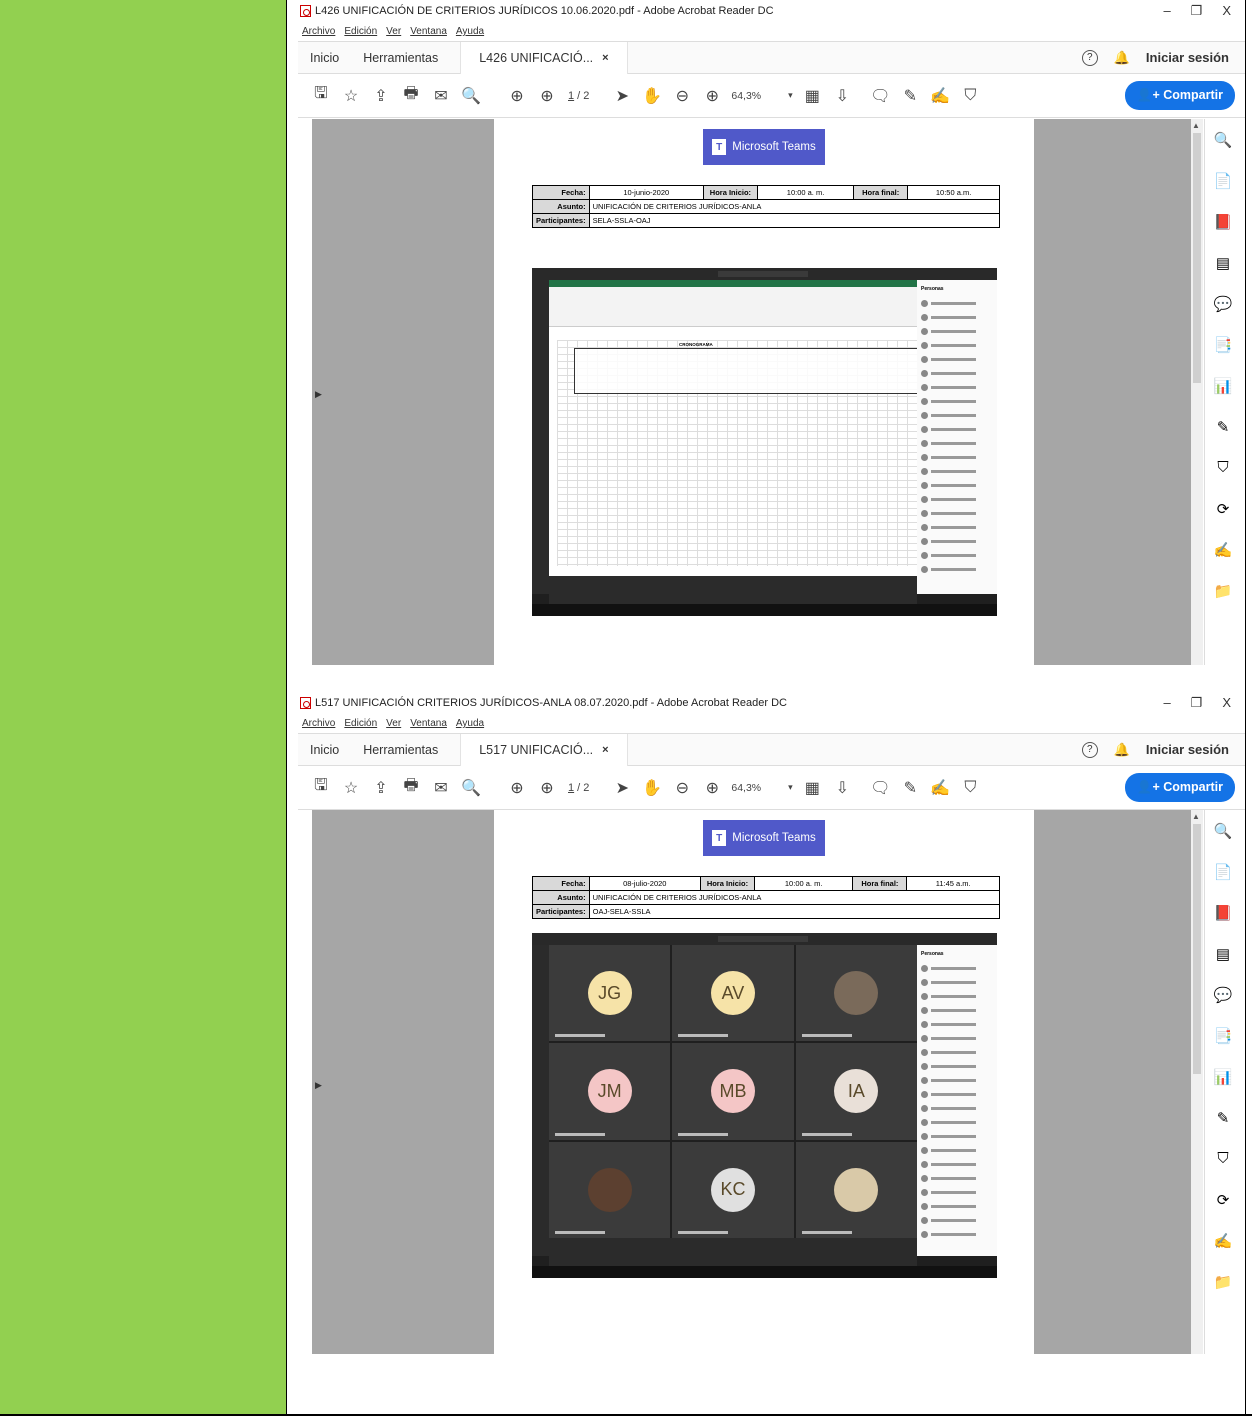 This screenshot has height=1416, width=1252. What do you see at coordinates (544, 749) in the screenshot?
I see `tab-document: L517 UNIFICACIÓ... ×` at bounding box center [544, 749].